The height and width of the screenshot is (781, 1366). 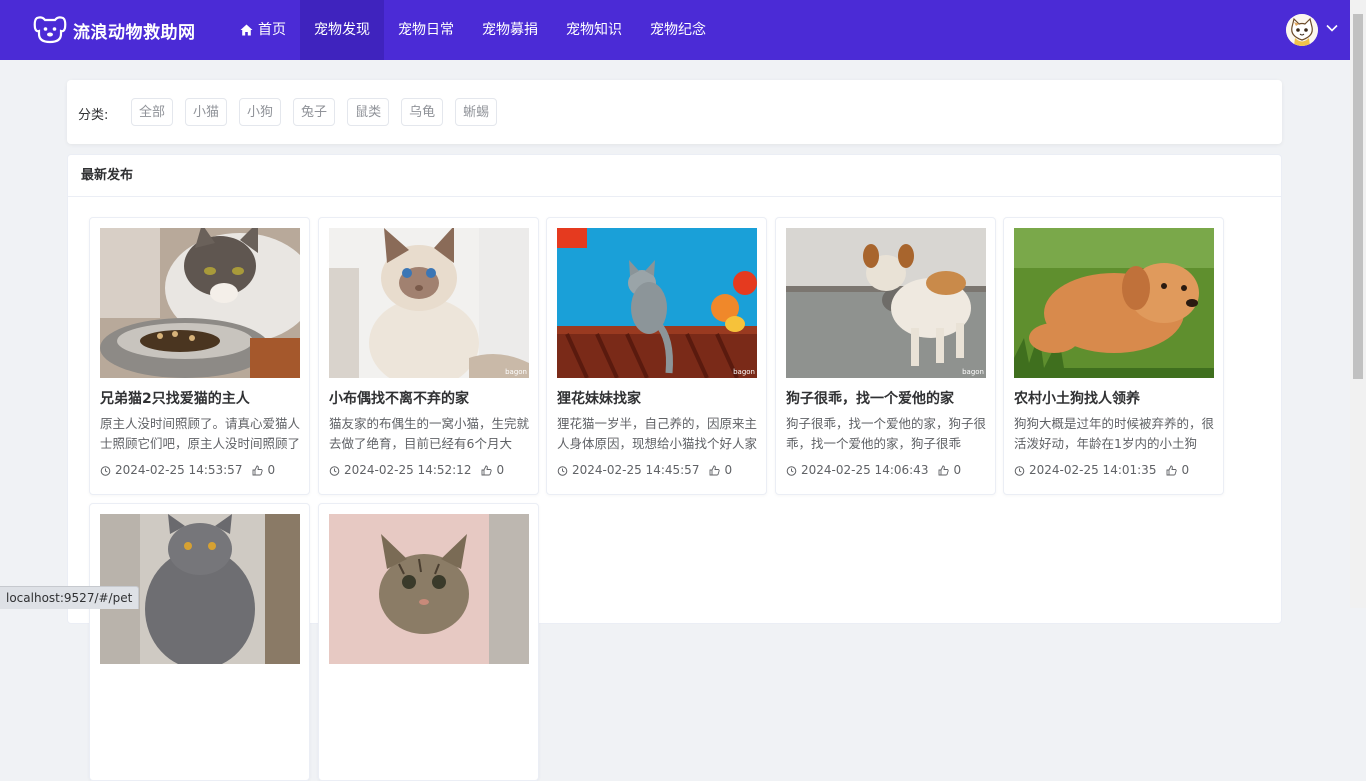 I want to click on nav-pet-discover: 宠物发现, so click(x=342, y=30).